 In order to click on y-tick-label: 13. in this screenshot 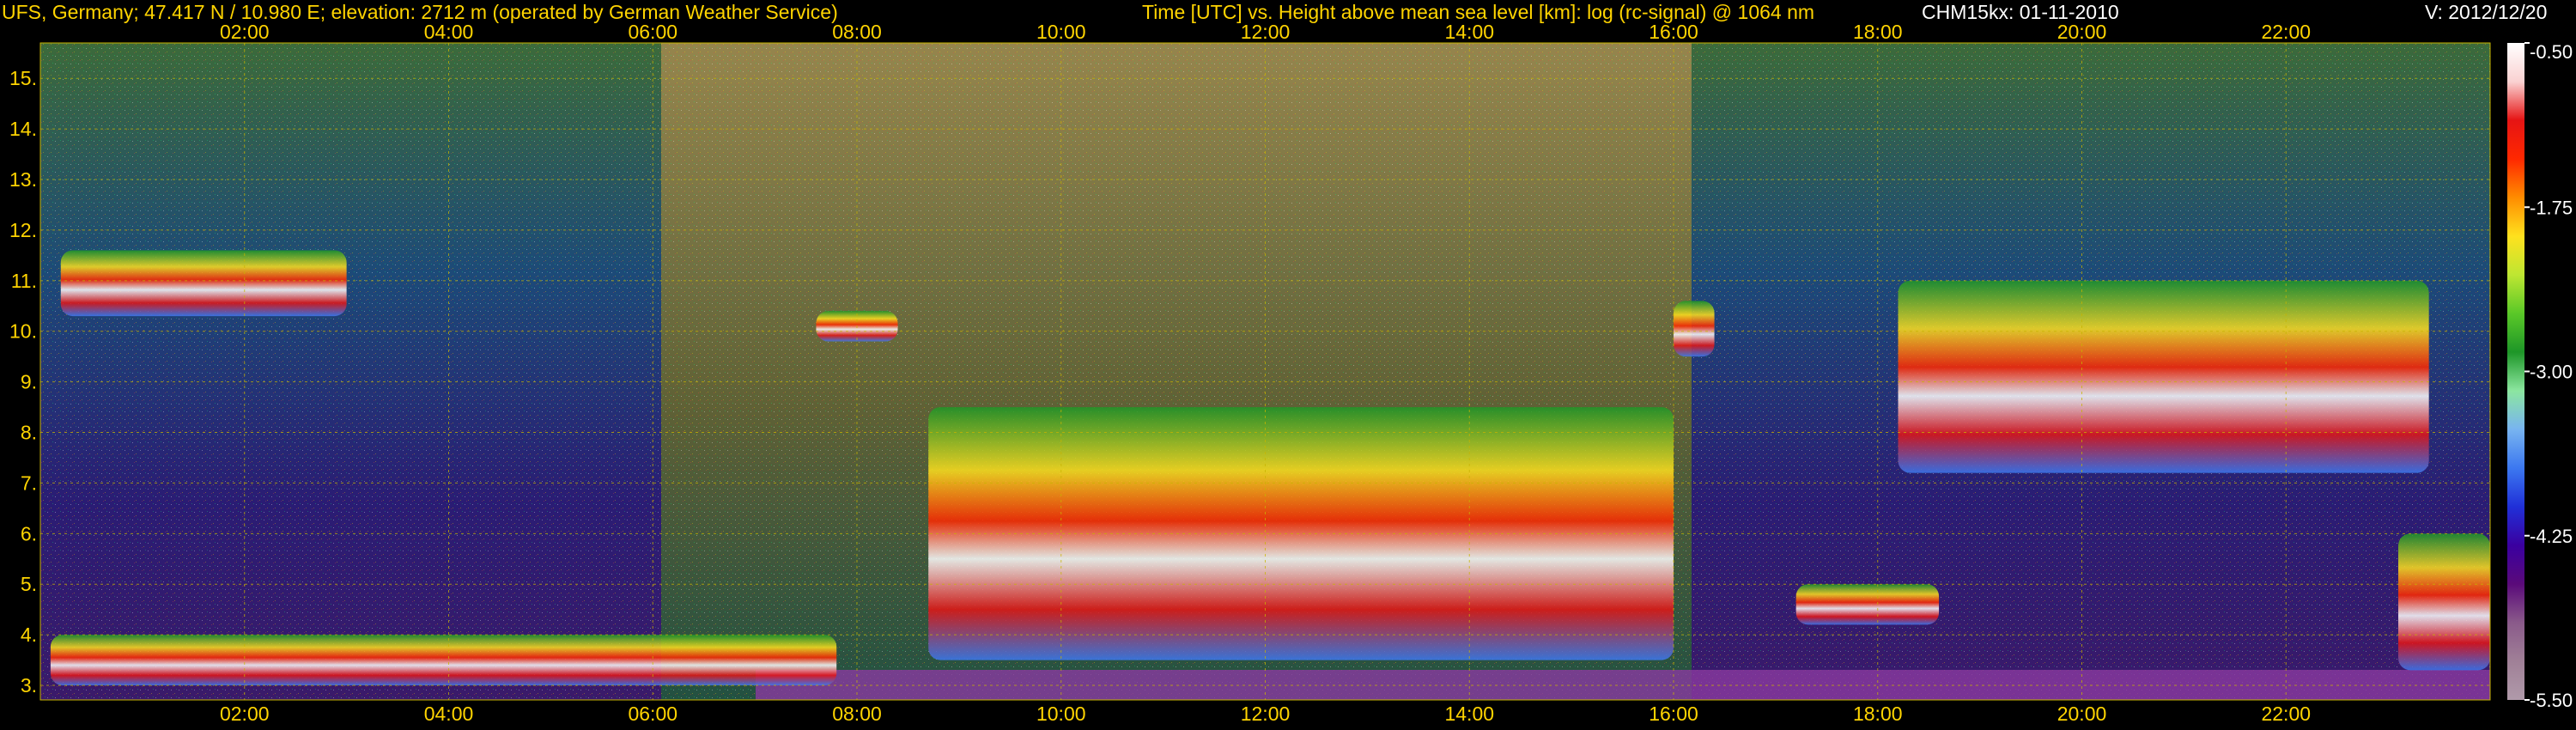, I will do `click(23, 179)`.